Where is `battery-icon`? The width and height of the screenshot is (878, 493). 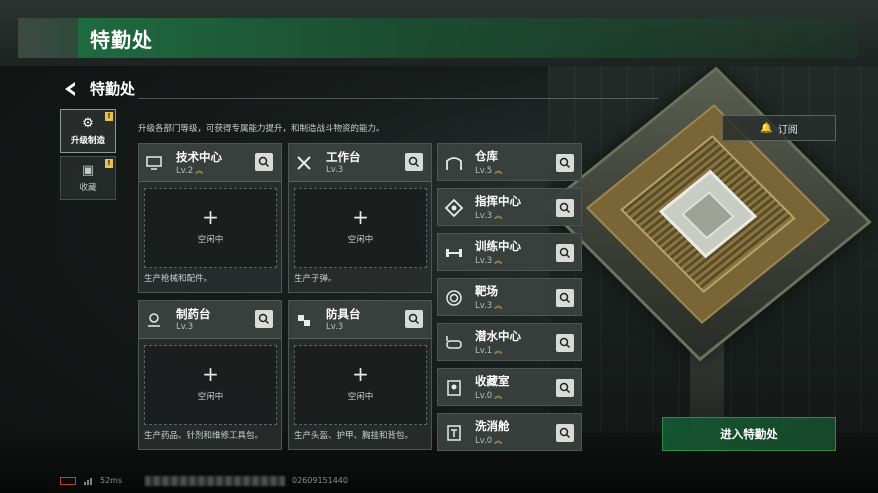 battery-icon is located at coordinates (68, 480).